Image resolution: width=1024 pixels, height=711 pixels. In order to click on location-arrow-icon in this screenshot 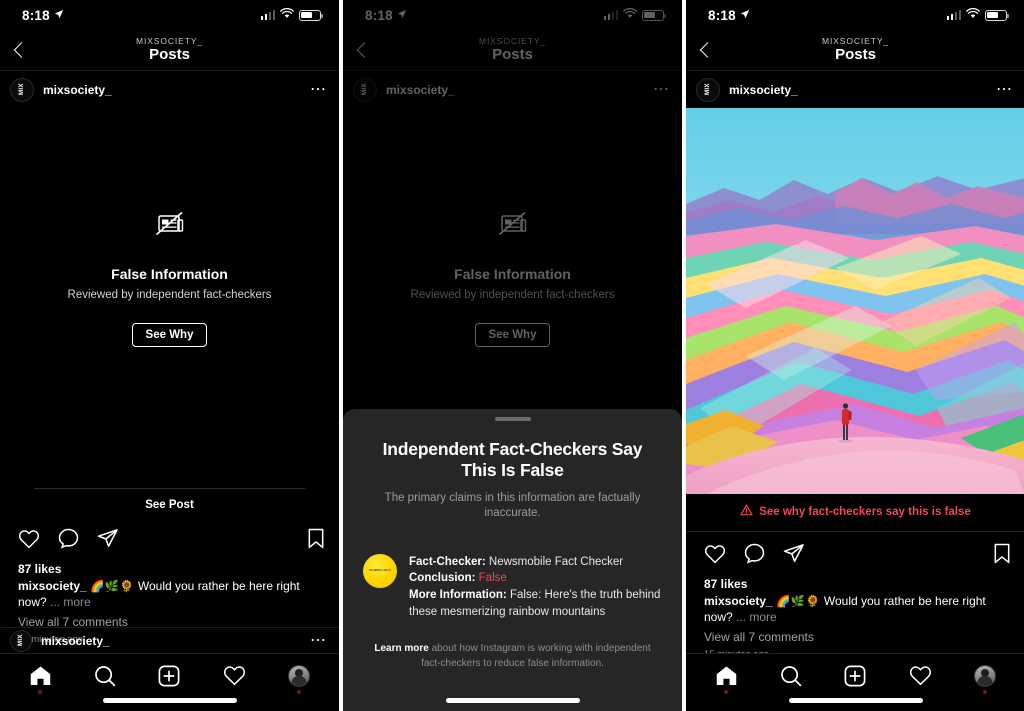, I will do `click(745, 14)`.